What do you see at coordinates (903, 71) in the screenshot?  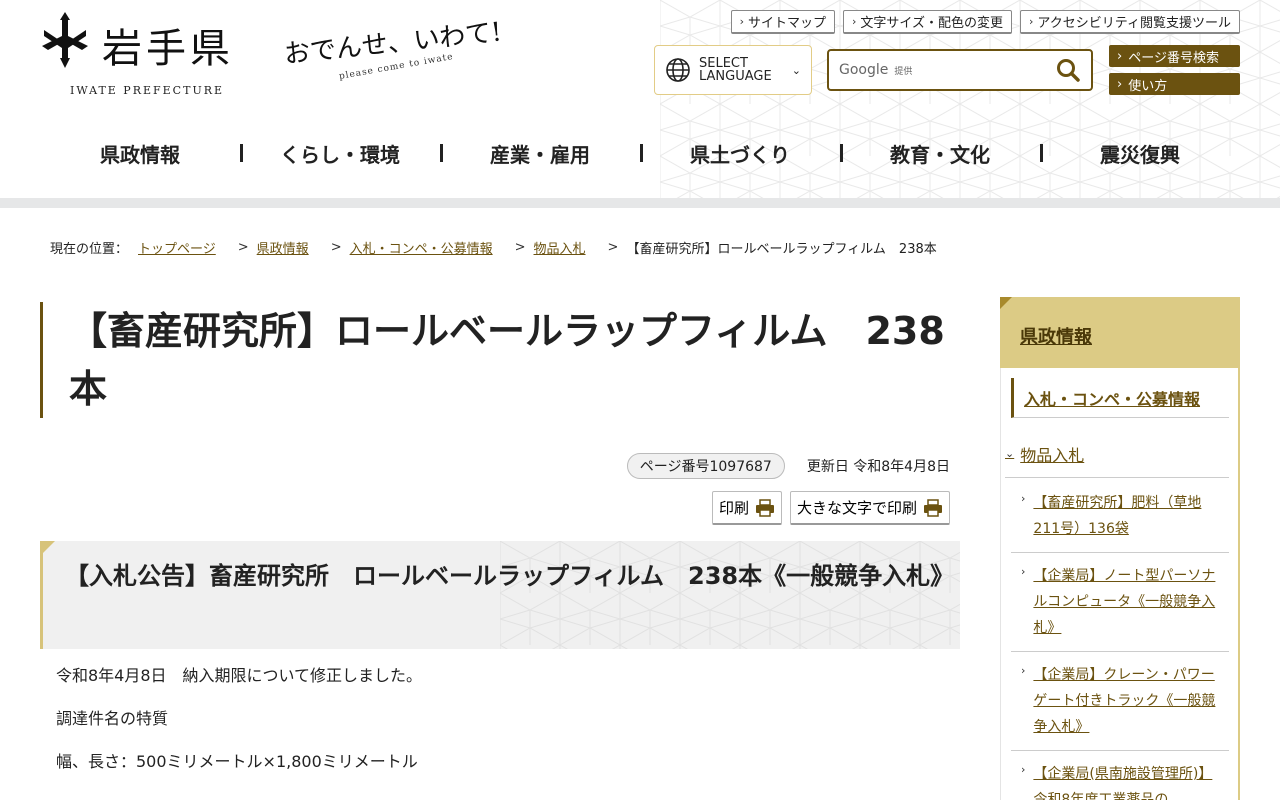 I see `google-provided-label: 提供` at bounding box center [903, 71].